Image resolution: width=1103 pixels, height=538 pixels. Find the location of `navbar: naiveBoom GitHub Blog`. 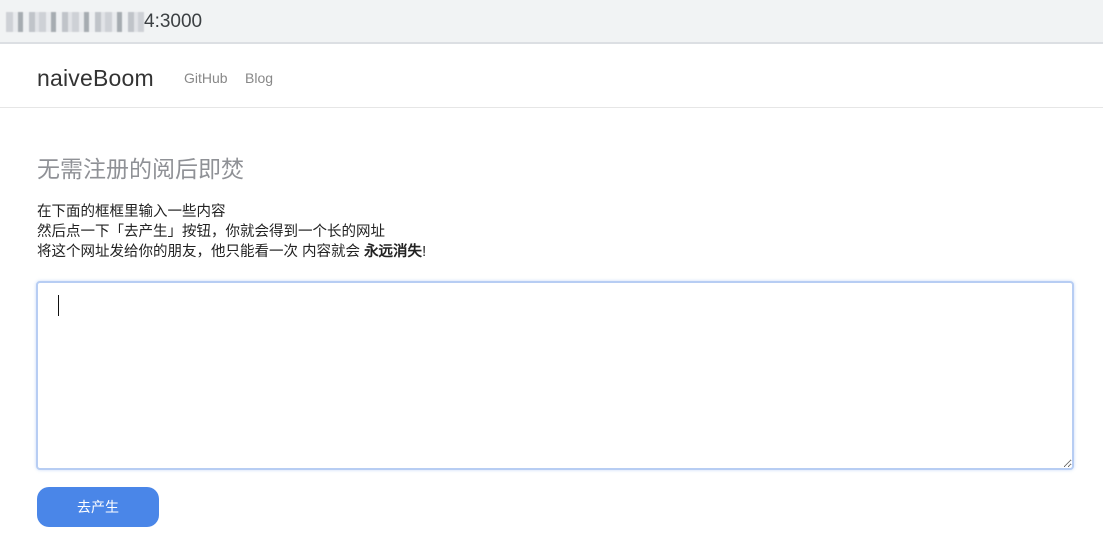

navbar: naiveBoom GitHub Blog is located at coordinates (551, 79).